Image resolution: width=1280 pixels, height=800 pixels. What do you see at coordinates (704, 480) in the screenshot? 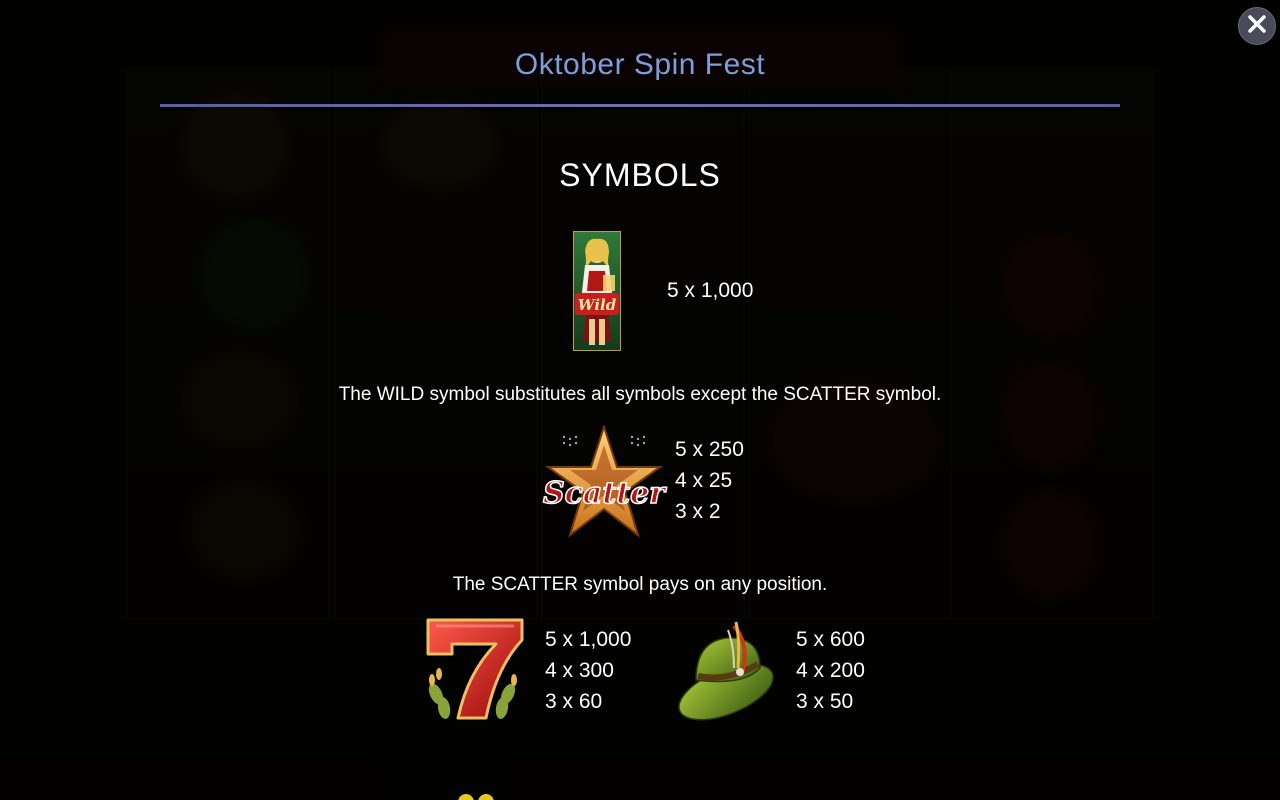
I see `pay-line: 4 x 25` at bounding box center [704, 480].